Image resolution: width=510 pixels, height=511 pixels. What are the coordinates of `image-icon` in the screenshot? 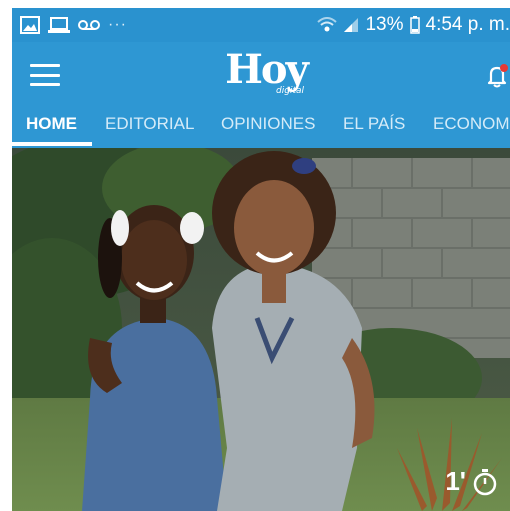 It's located at (30, 25).